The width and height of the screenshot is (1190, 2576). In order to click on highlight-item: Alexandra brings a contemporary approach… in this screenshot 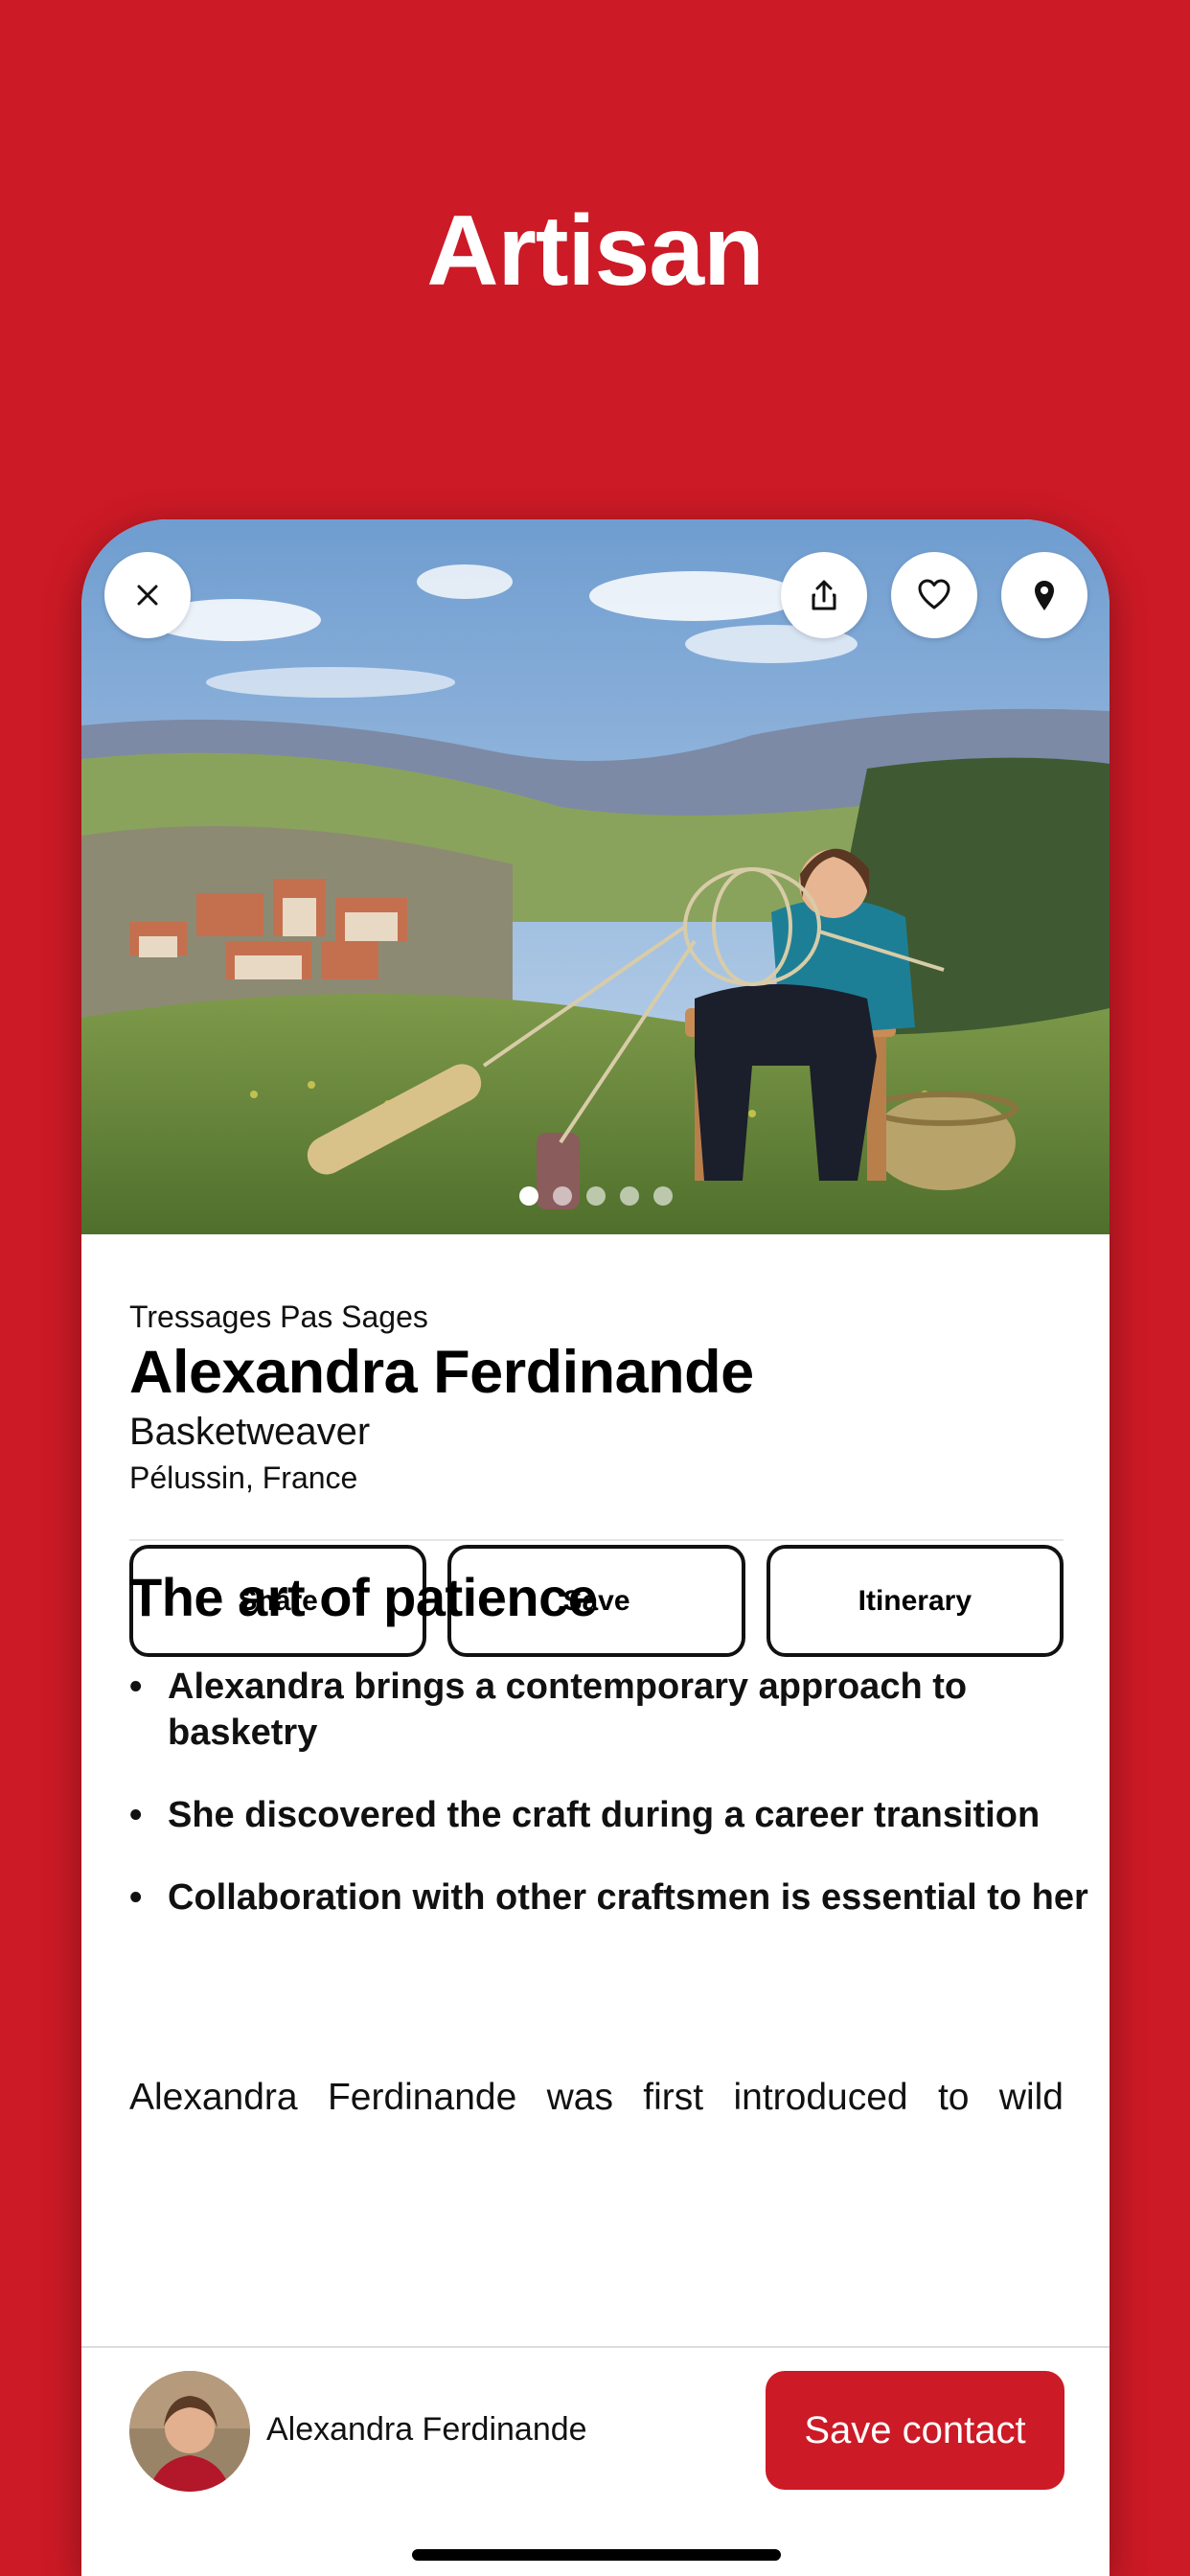, I will do `click(613, 1710)`.